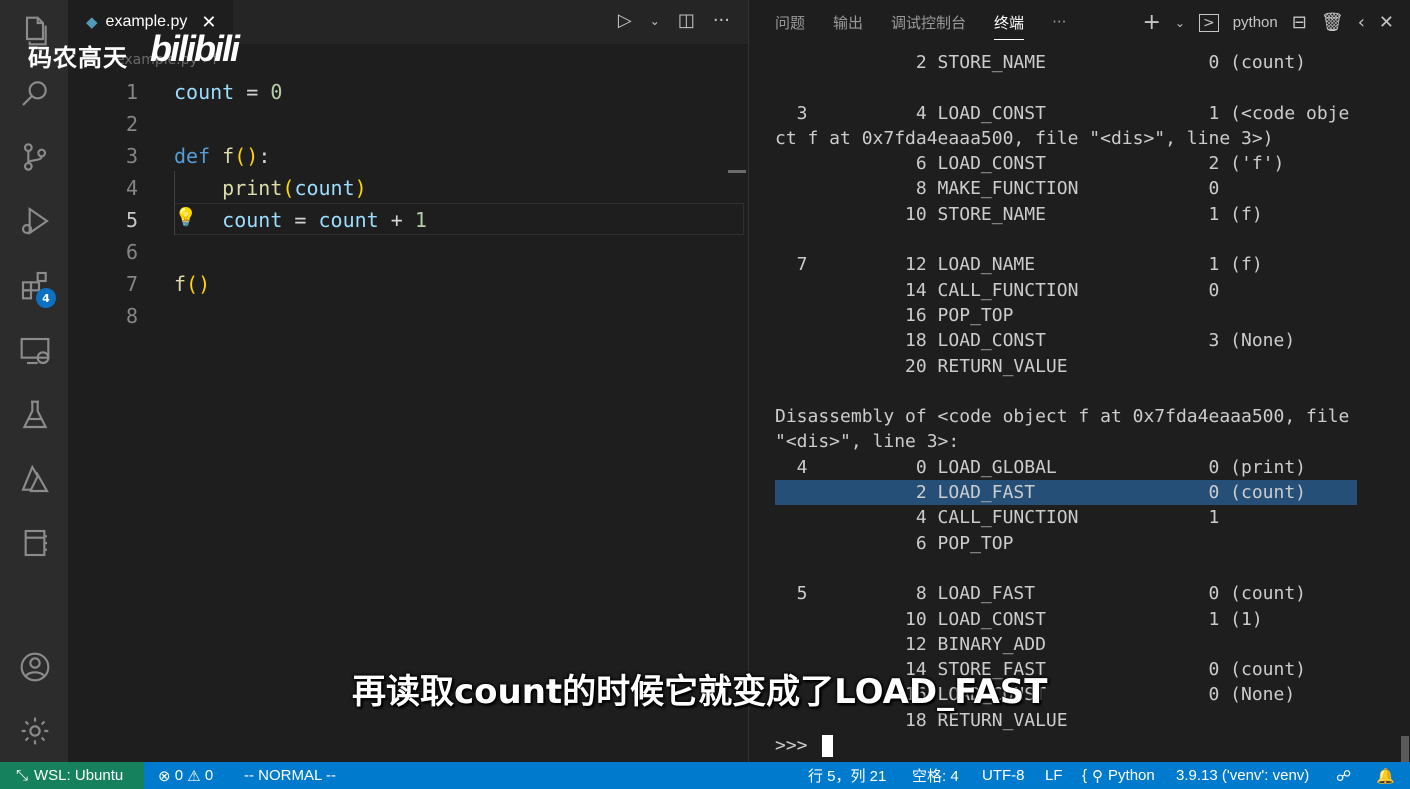 The height and width of the screenshot is (789, 1410). Describe the element at coordinates (35, 93) in the screenshot. I see `search-icon` at that location.